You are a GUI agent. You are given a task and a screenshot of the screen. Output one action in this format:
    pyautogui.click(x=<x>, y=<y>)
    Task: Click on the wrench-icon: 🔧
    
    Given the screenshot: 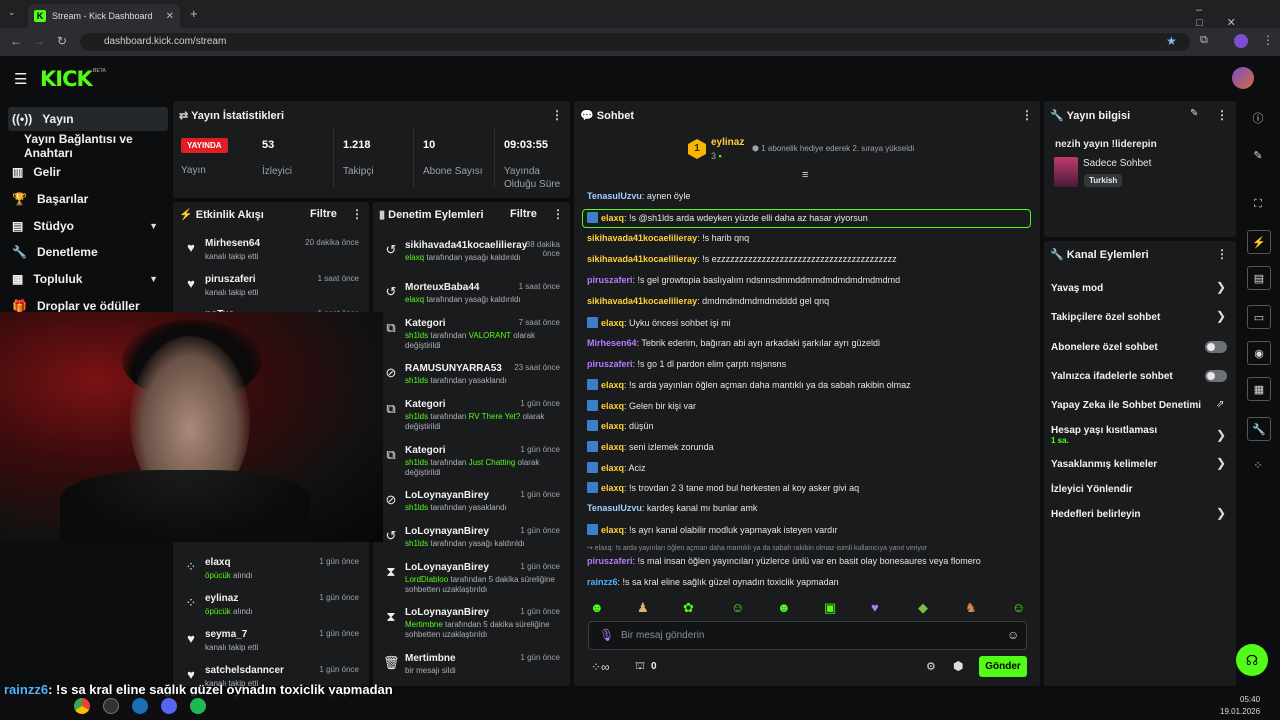 What is the action you would take?
    pyautogui.click(x=1259, y=429)
    